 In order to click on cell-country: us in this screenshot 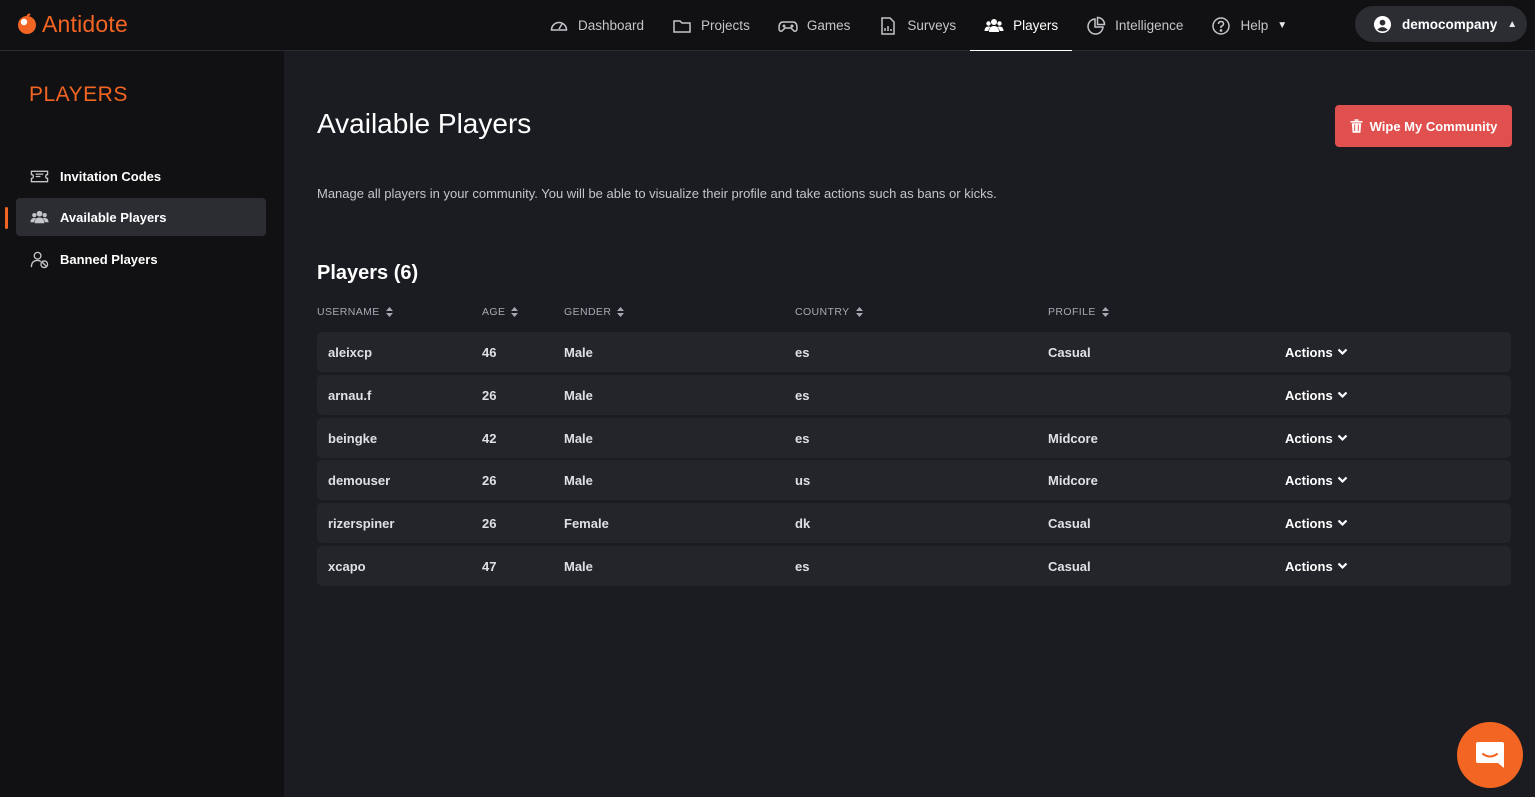, I will do `click(803, 480)`.